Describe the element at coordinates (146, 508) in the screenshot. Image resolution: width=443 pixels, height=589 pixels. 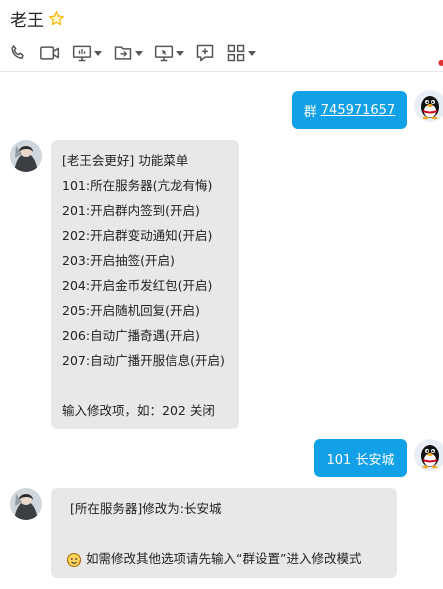
I see `message-line: [所在服务器]修改为:长安城` at that location.